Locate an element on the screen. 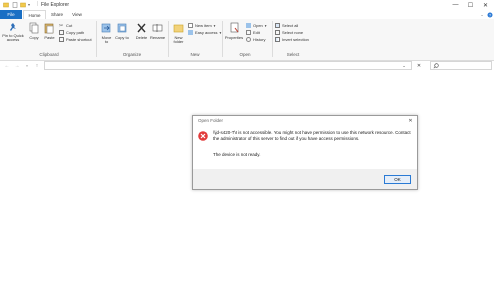 This screenshot has width=494, height=300. recent-locations-icon: ▾ is located at coordinates (27, 65).